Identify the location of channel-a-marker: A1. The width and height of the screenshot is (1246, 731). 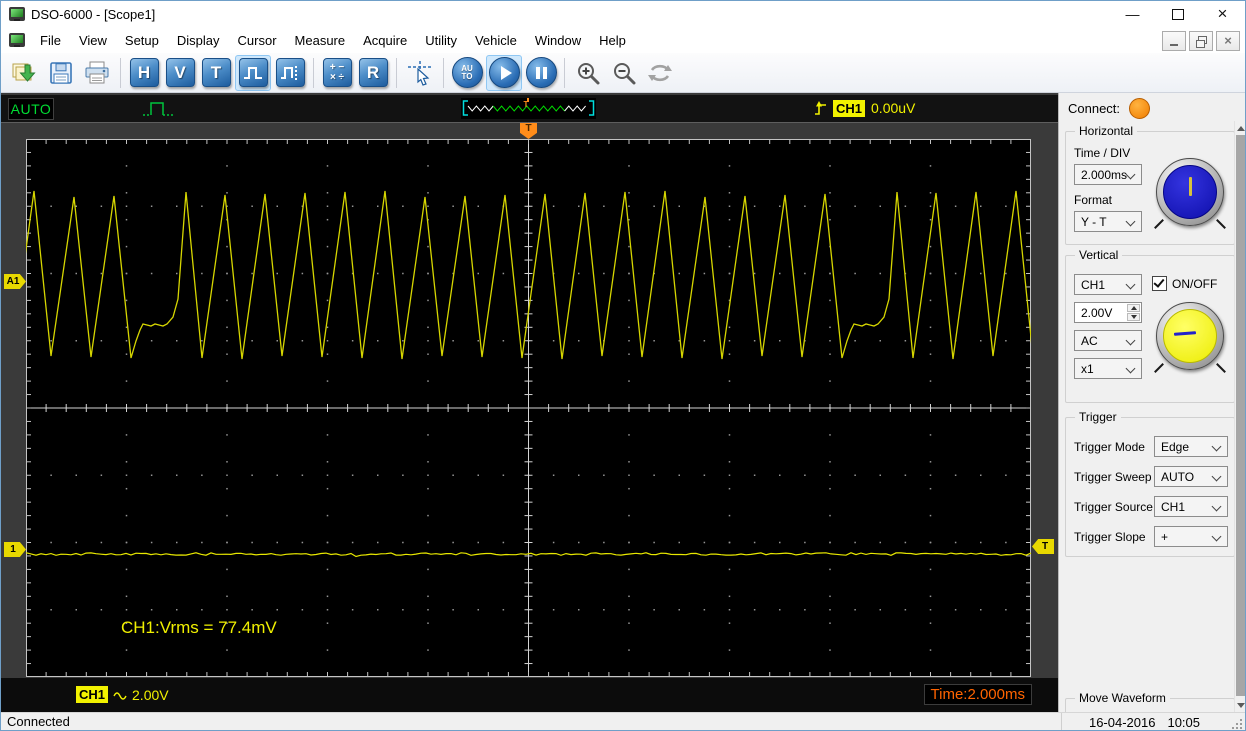
(15, 281).